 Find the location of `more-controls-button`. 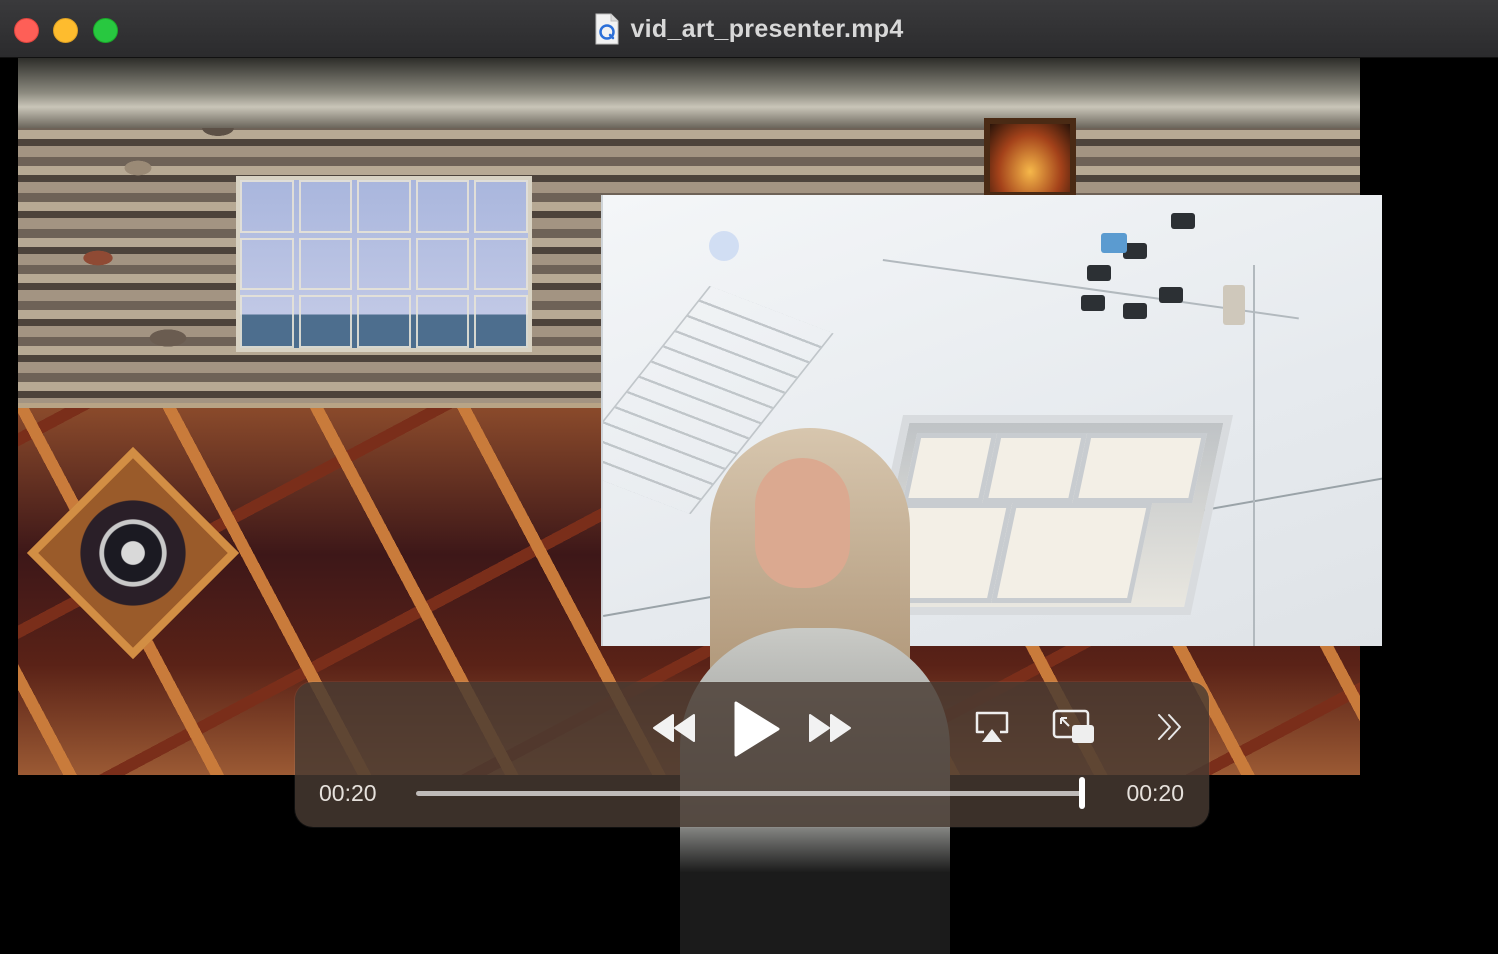

more-controls-button is located at coordinates (1170, 727).